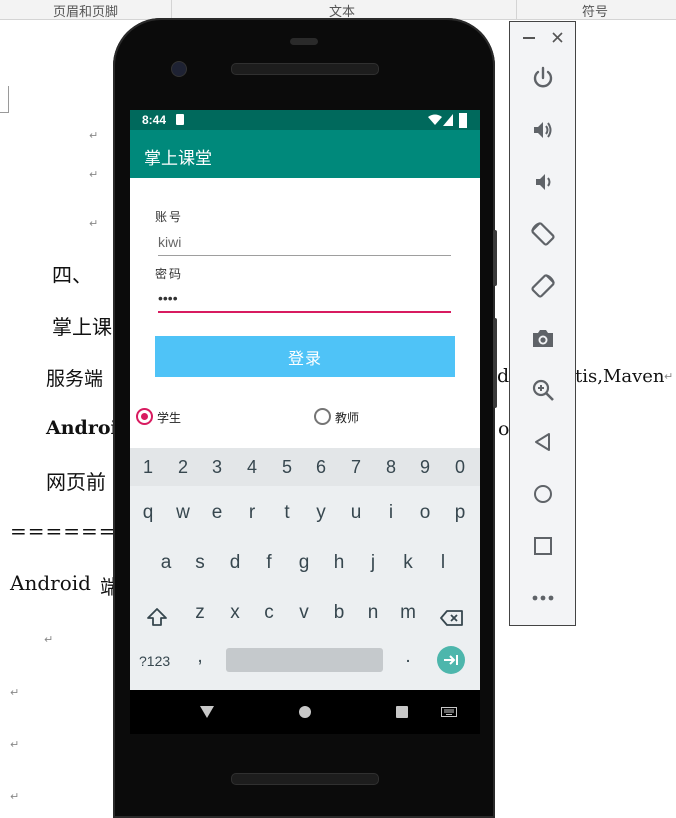 This screenshot has width=676, height=818. What do you see at coordinates (82, 428) in the screenshot?
I see `doc-line-android: Androi` at bounding box center [82, 428].